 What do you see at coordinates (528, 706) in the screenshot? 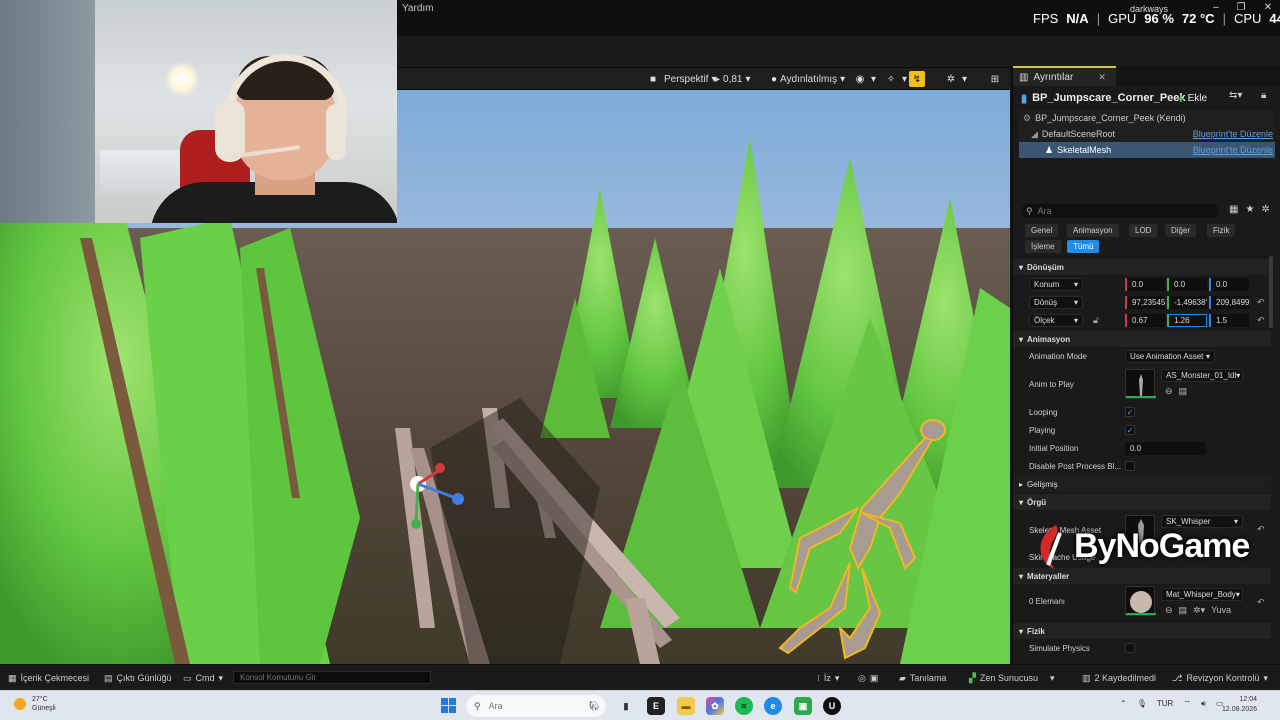
I see `taskbar-search-input` at bounding box center [528, 706].